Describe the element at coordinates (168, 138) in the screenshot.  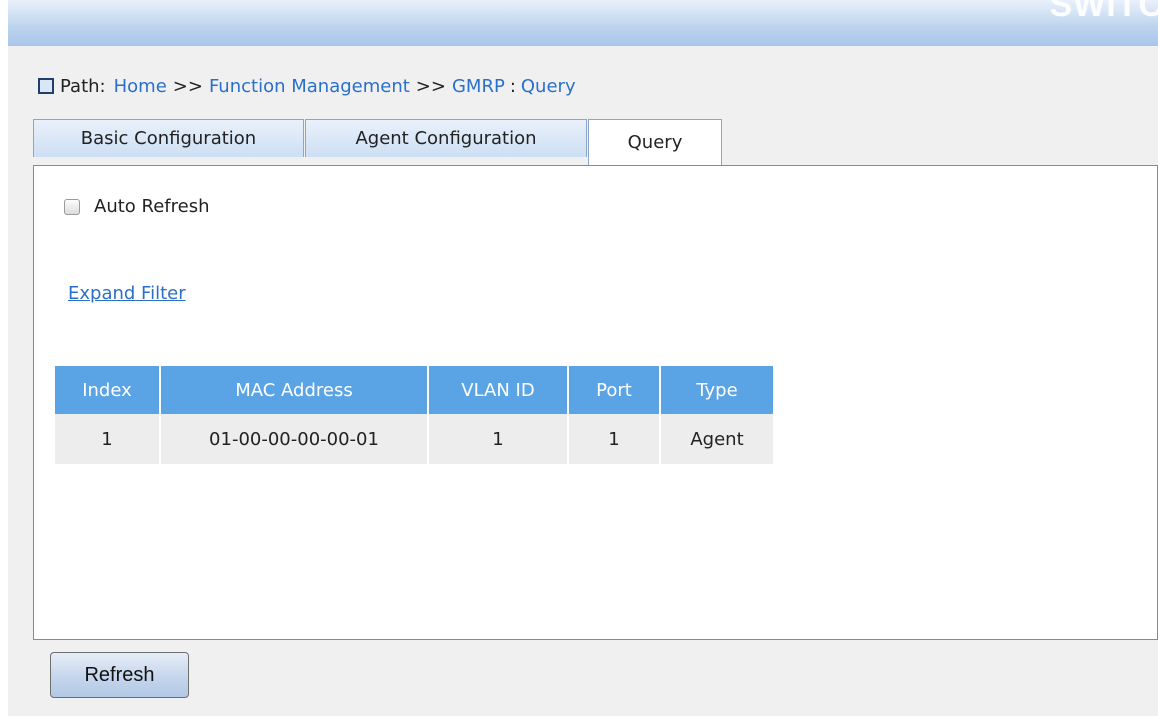
I see `tab-basic-configuration: Basic Configuration` at that location.